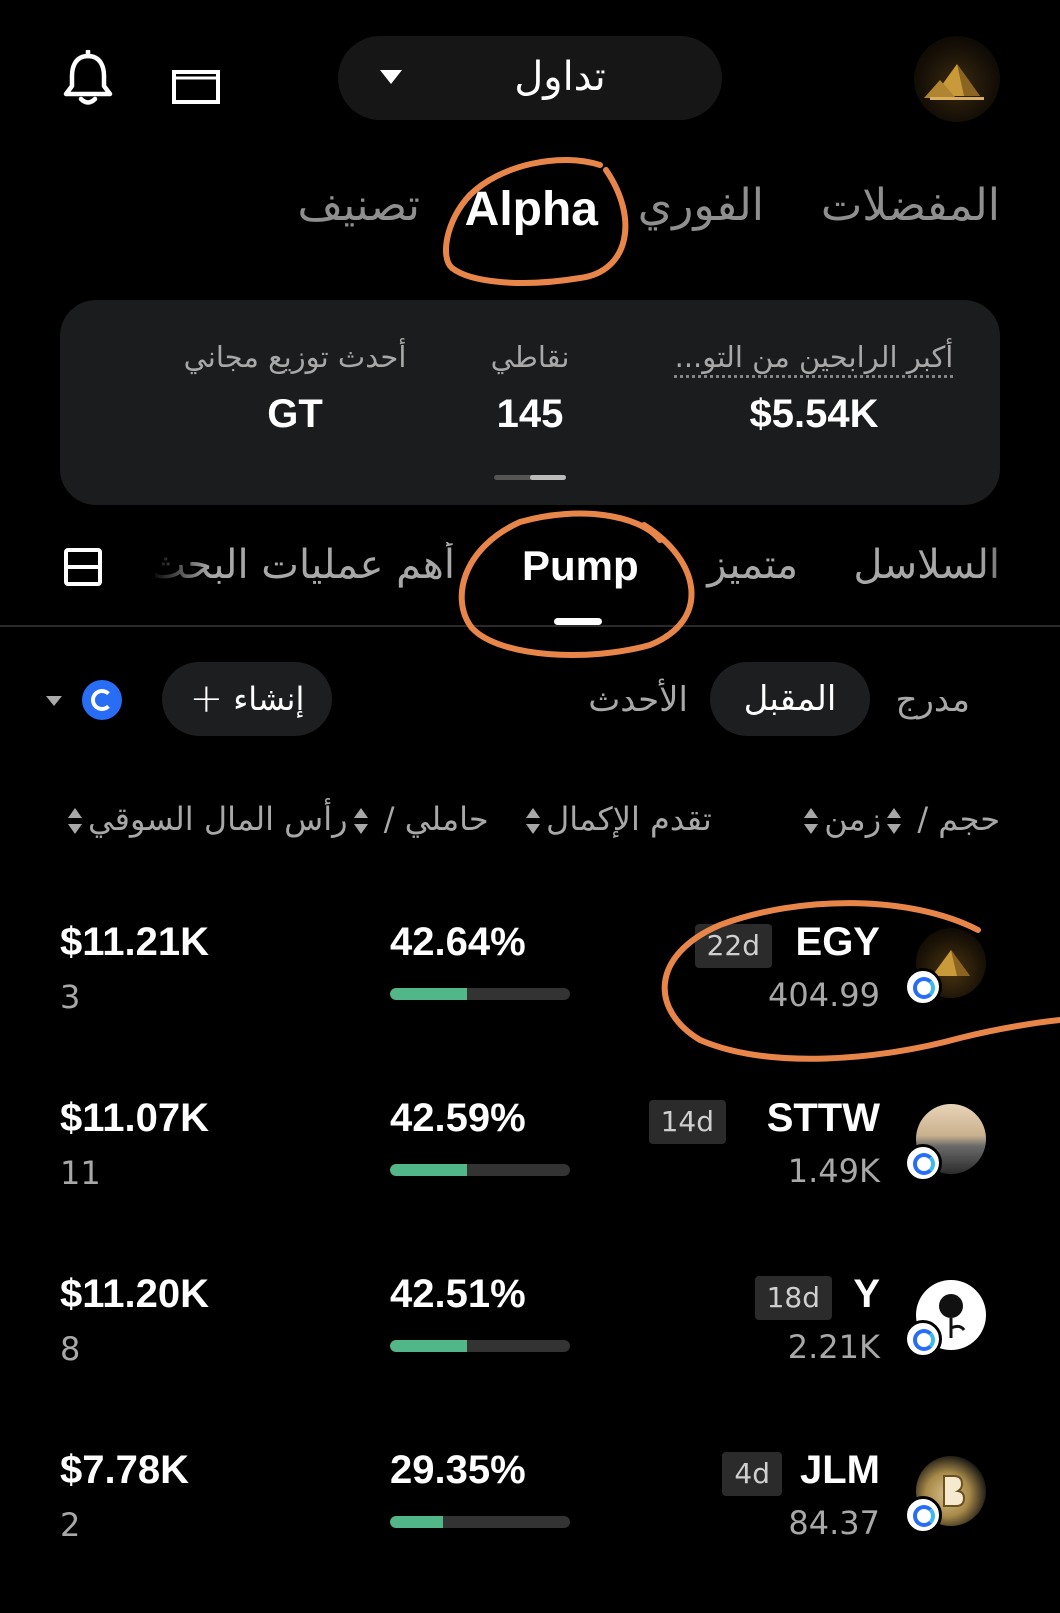  What do you see at coordinates (790, 699) in the screenshot?
I see `filter-upcoming: المقبل` at bounding box center [790, 699].